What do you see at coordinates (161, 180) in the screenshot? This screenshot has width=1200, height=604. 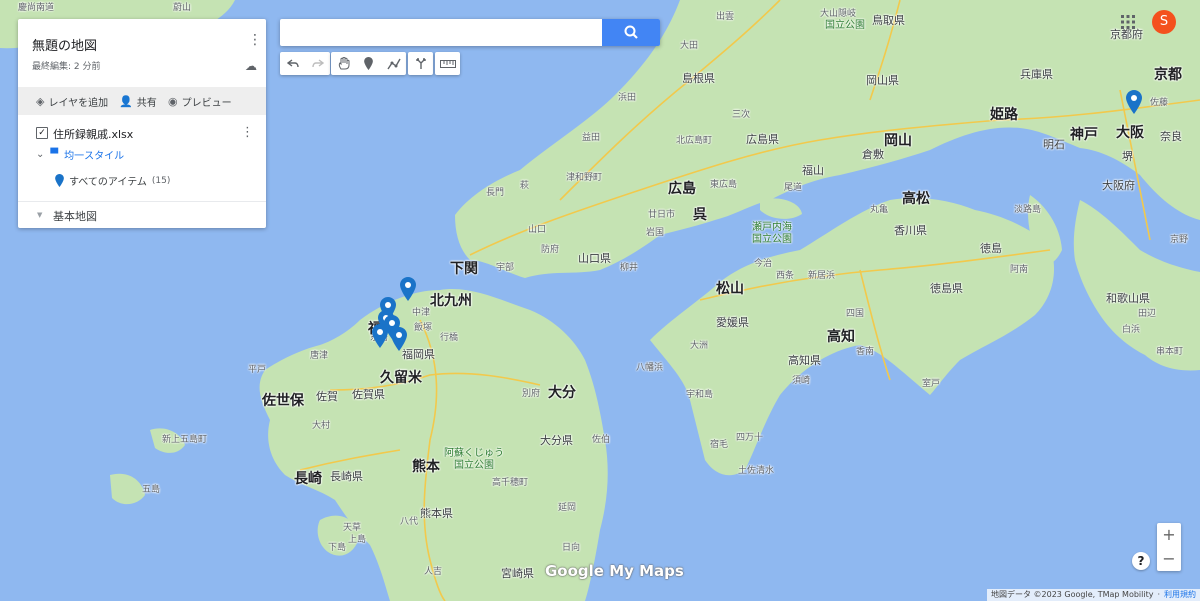 I see `all-items-count: (15)` at bounding box center [161, 180].